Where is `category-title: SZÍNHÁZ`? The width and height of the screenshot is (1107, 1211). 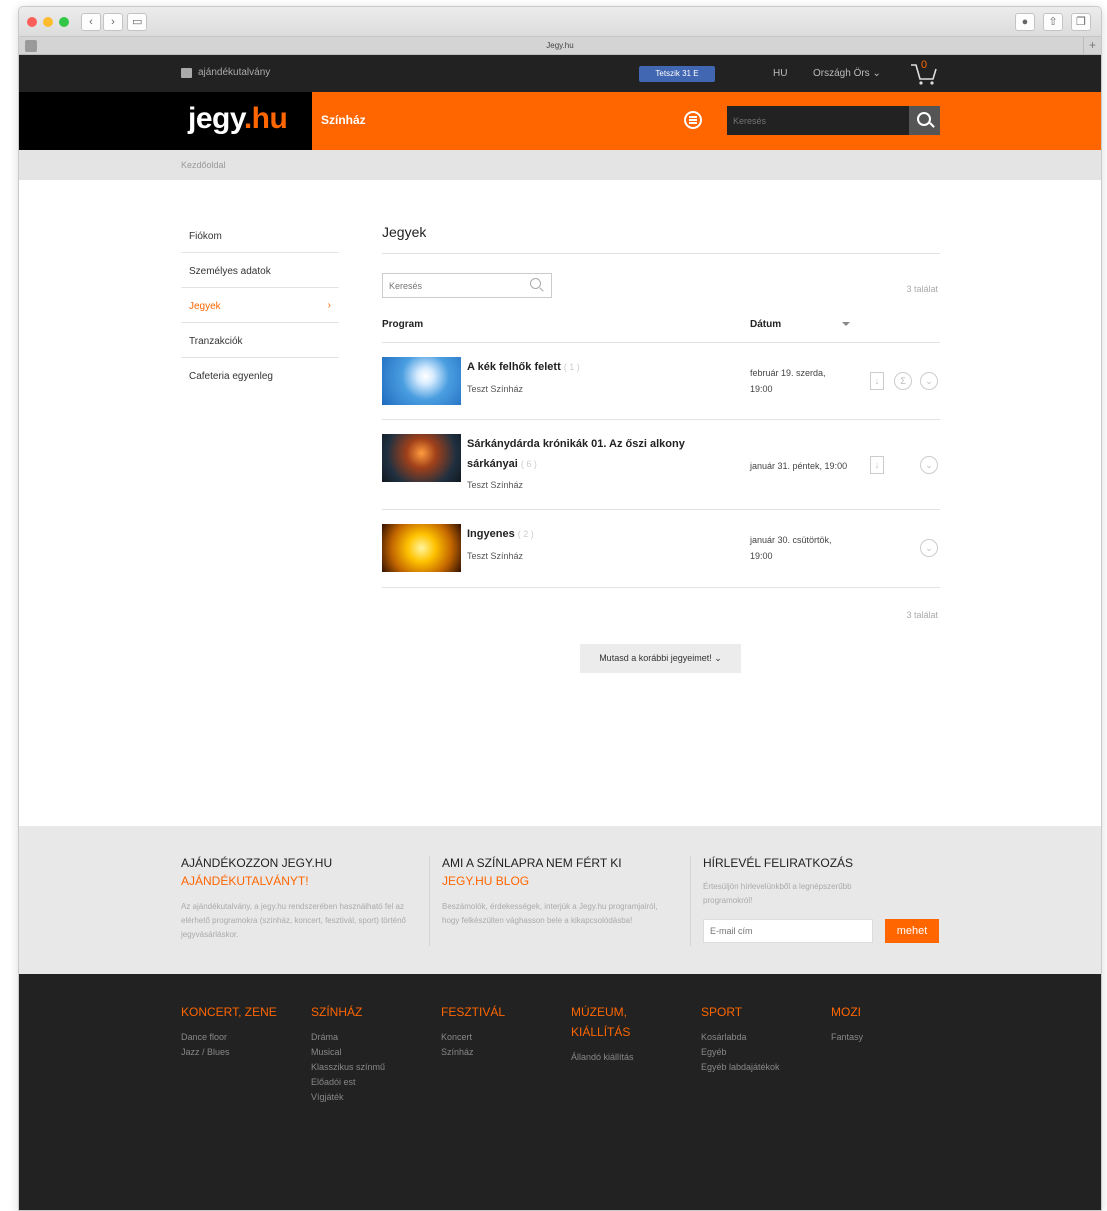
category-title: SZÍNHÁZ is located at coordinates (366, 1012).